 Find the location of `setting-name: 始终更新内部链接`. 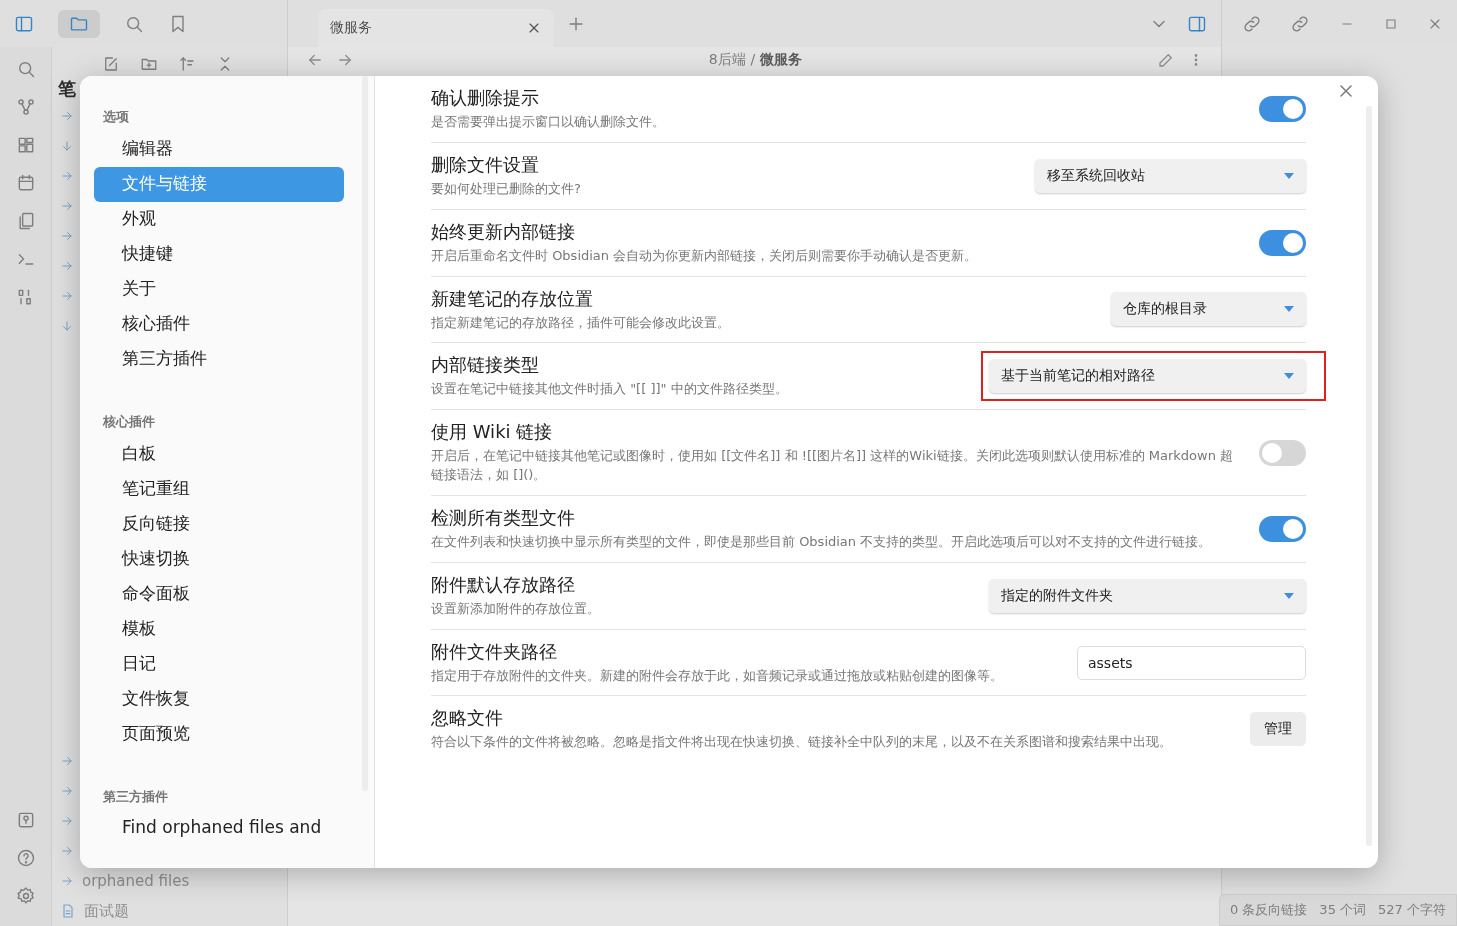

setting-name: 始终更新内部链接 is located at coordinates (503, 231).